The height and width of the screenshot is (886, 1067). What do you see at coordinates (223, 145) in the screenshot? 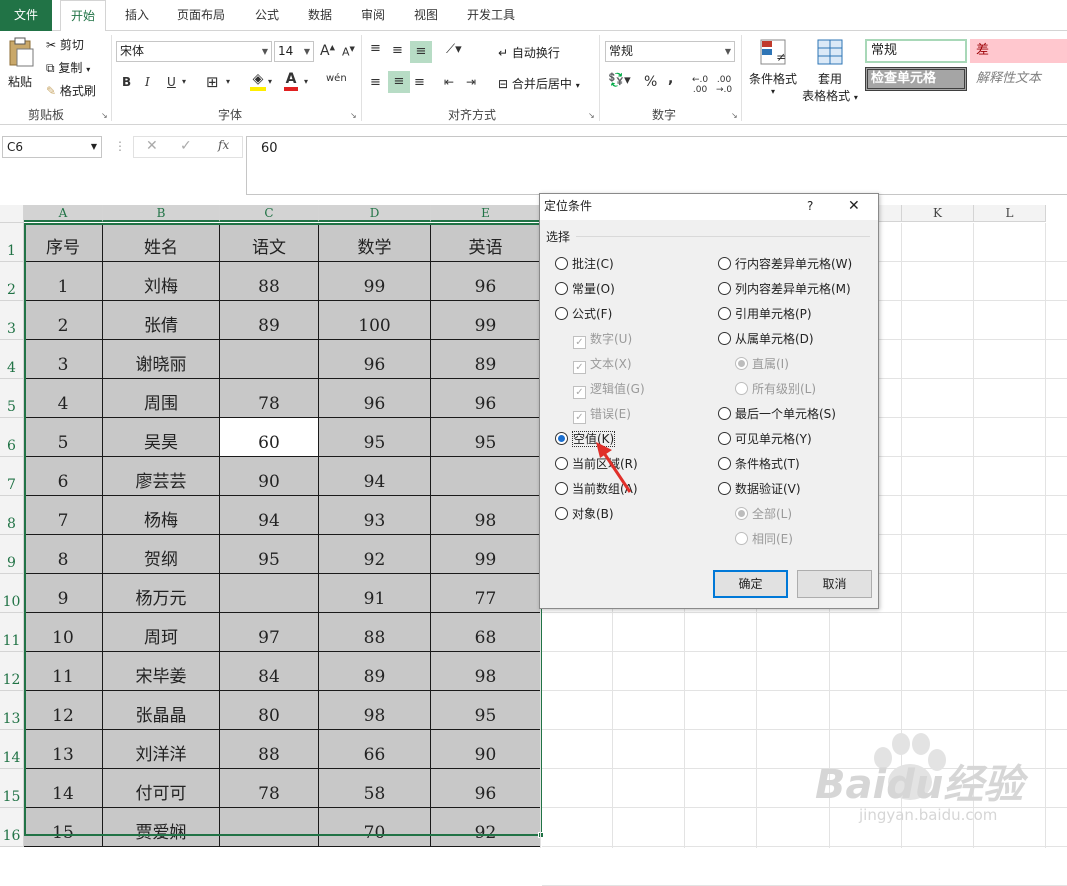
I see `fx-icon: fx` at bounding box center [223, 145].